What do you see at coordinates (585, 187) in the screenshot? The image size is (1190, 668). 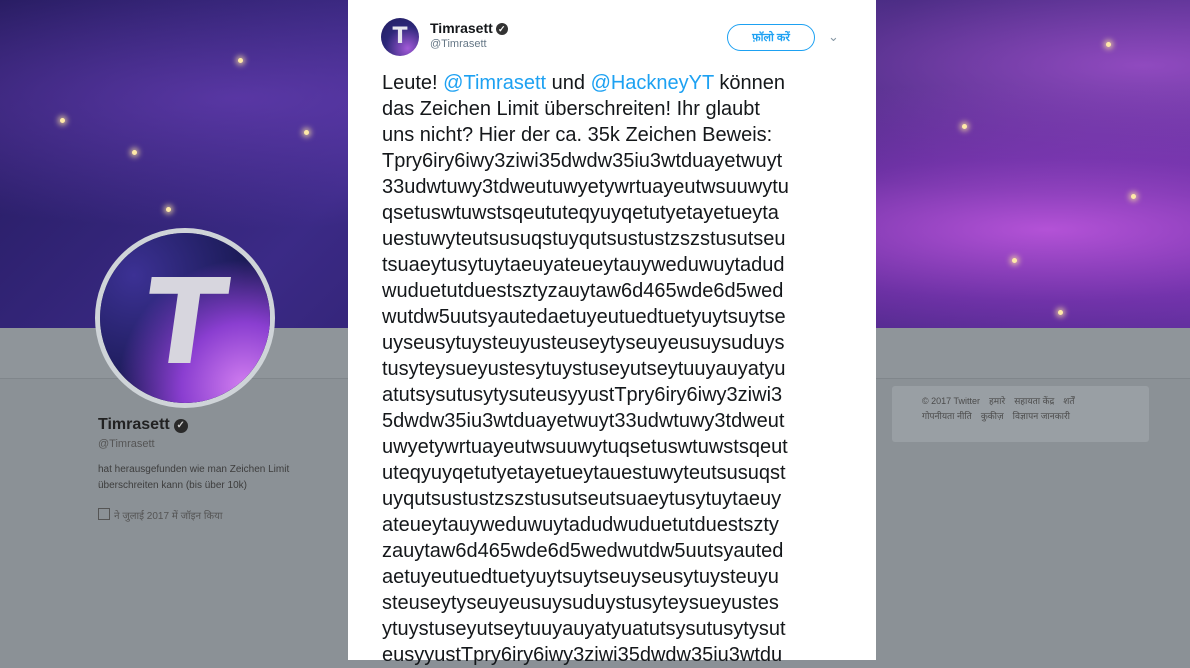 I see `tweet-text-line: 33udwtuwy3tdweutuwyetywrtuayeutwsuuwytu` at bounding box center [585, 187].